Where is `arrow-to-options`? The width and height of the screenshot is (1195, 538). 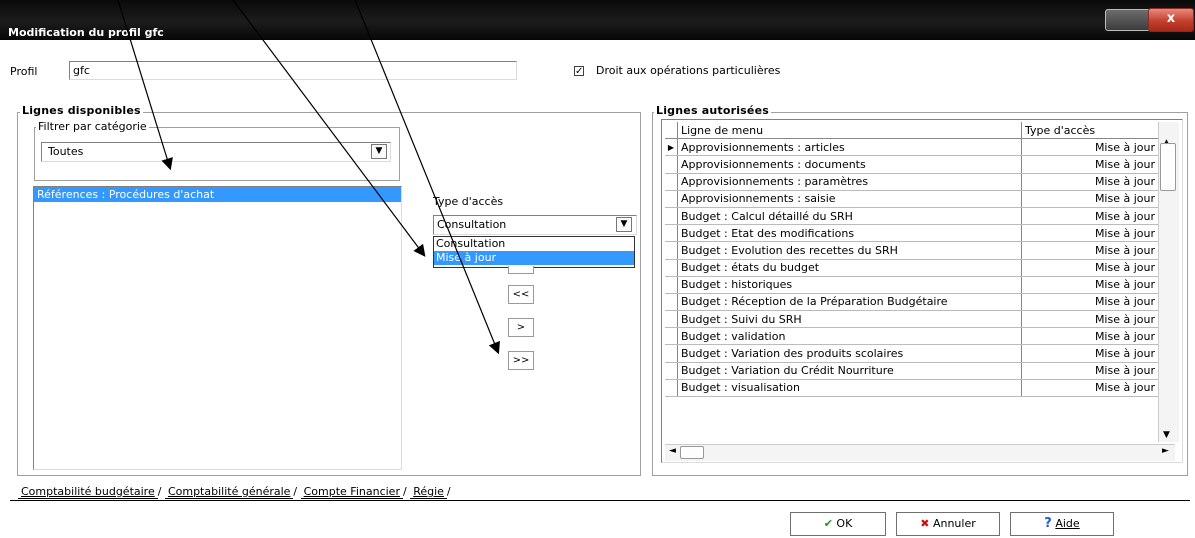
arrow-to-options is located at coordinates (329, 128).